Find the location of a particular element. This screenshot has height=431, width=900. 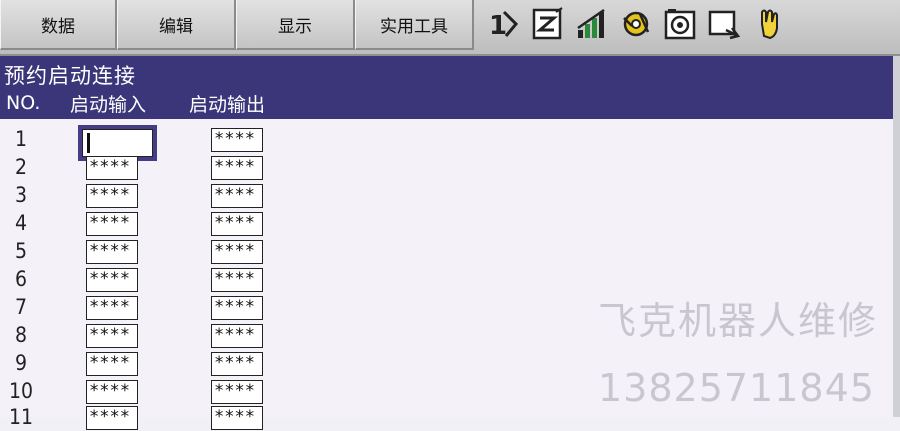

edit-page-icon is located at coordinates (548, 24).